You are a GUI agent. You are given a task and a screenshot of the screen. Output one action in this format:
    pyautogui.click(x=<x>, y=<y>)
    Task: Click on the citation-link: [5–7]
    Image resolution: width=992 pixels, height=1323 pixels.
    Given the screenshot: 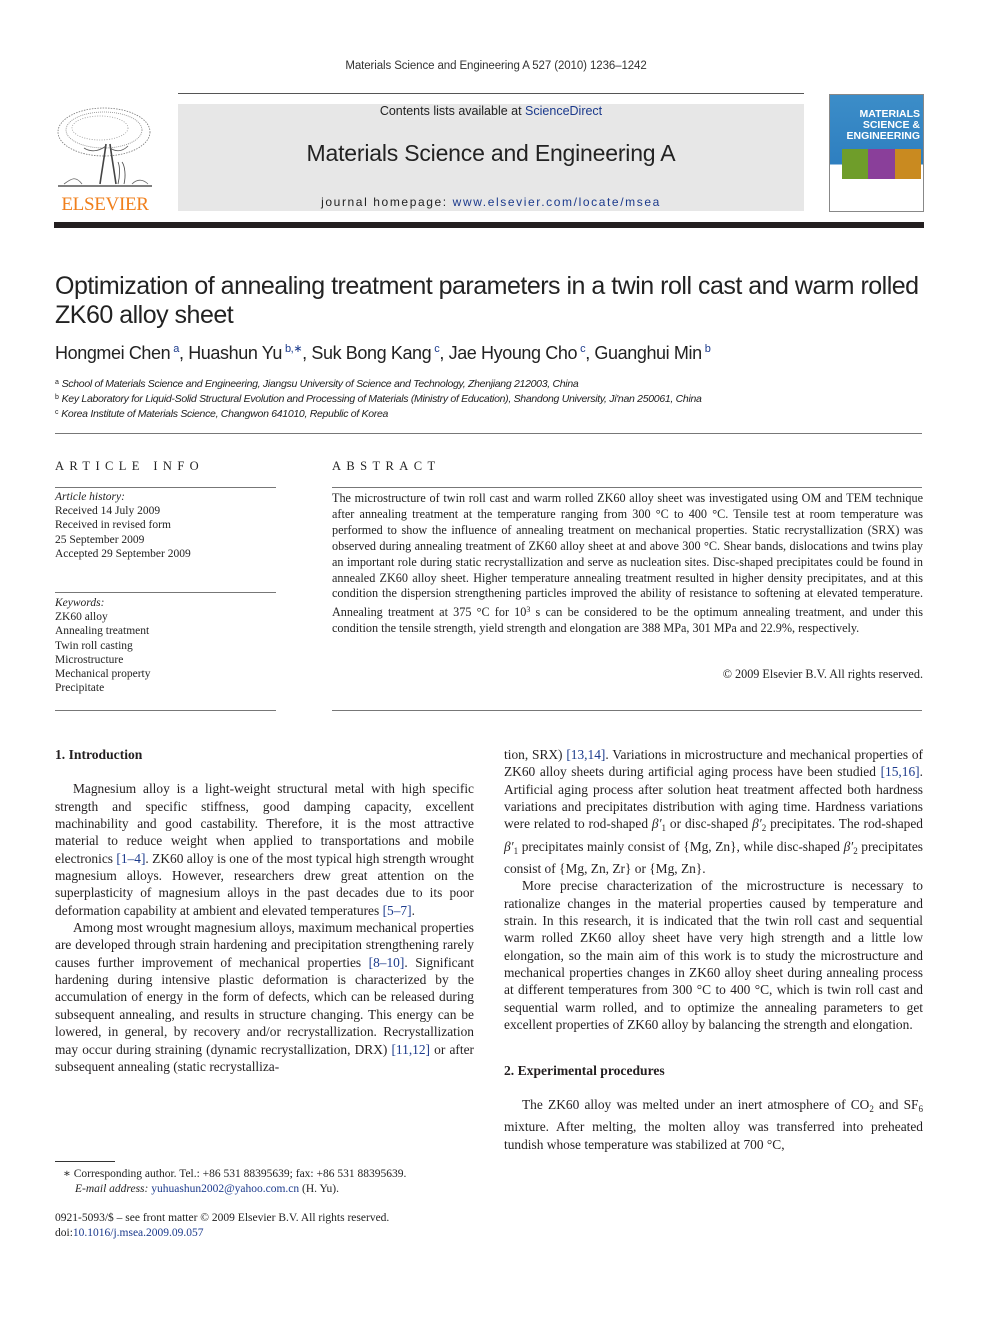 What is the action you would take?
    pyautogui.click(x=397, y=910)
    